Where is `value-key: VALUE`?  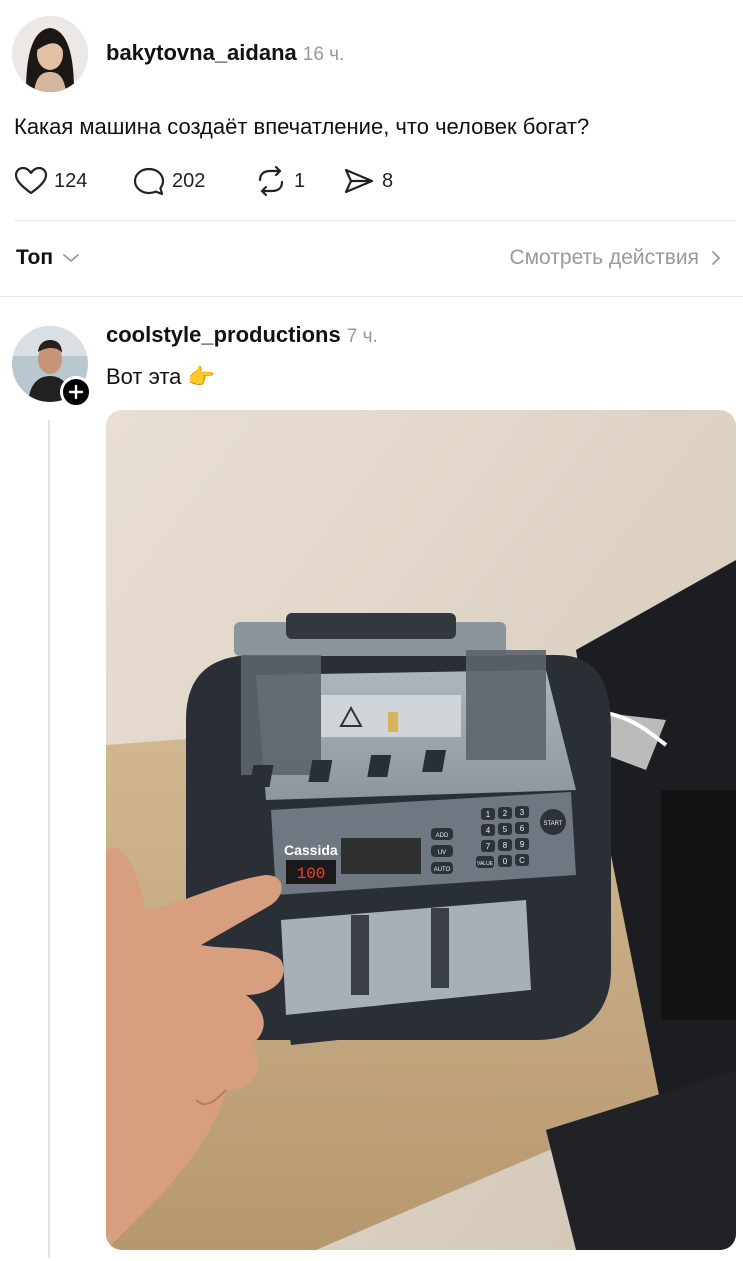
value-key: VALUE is located at coordinates (485, 864).